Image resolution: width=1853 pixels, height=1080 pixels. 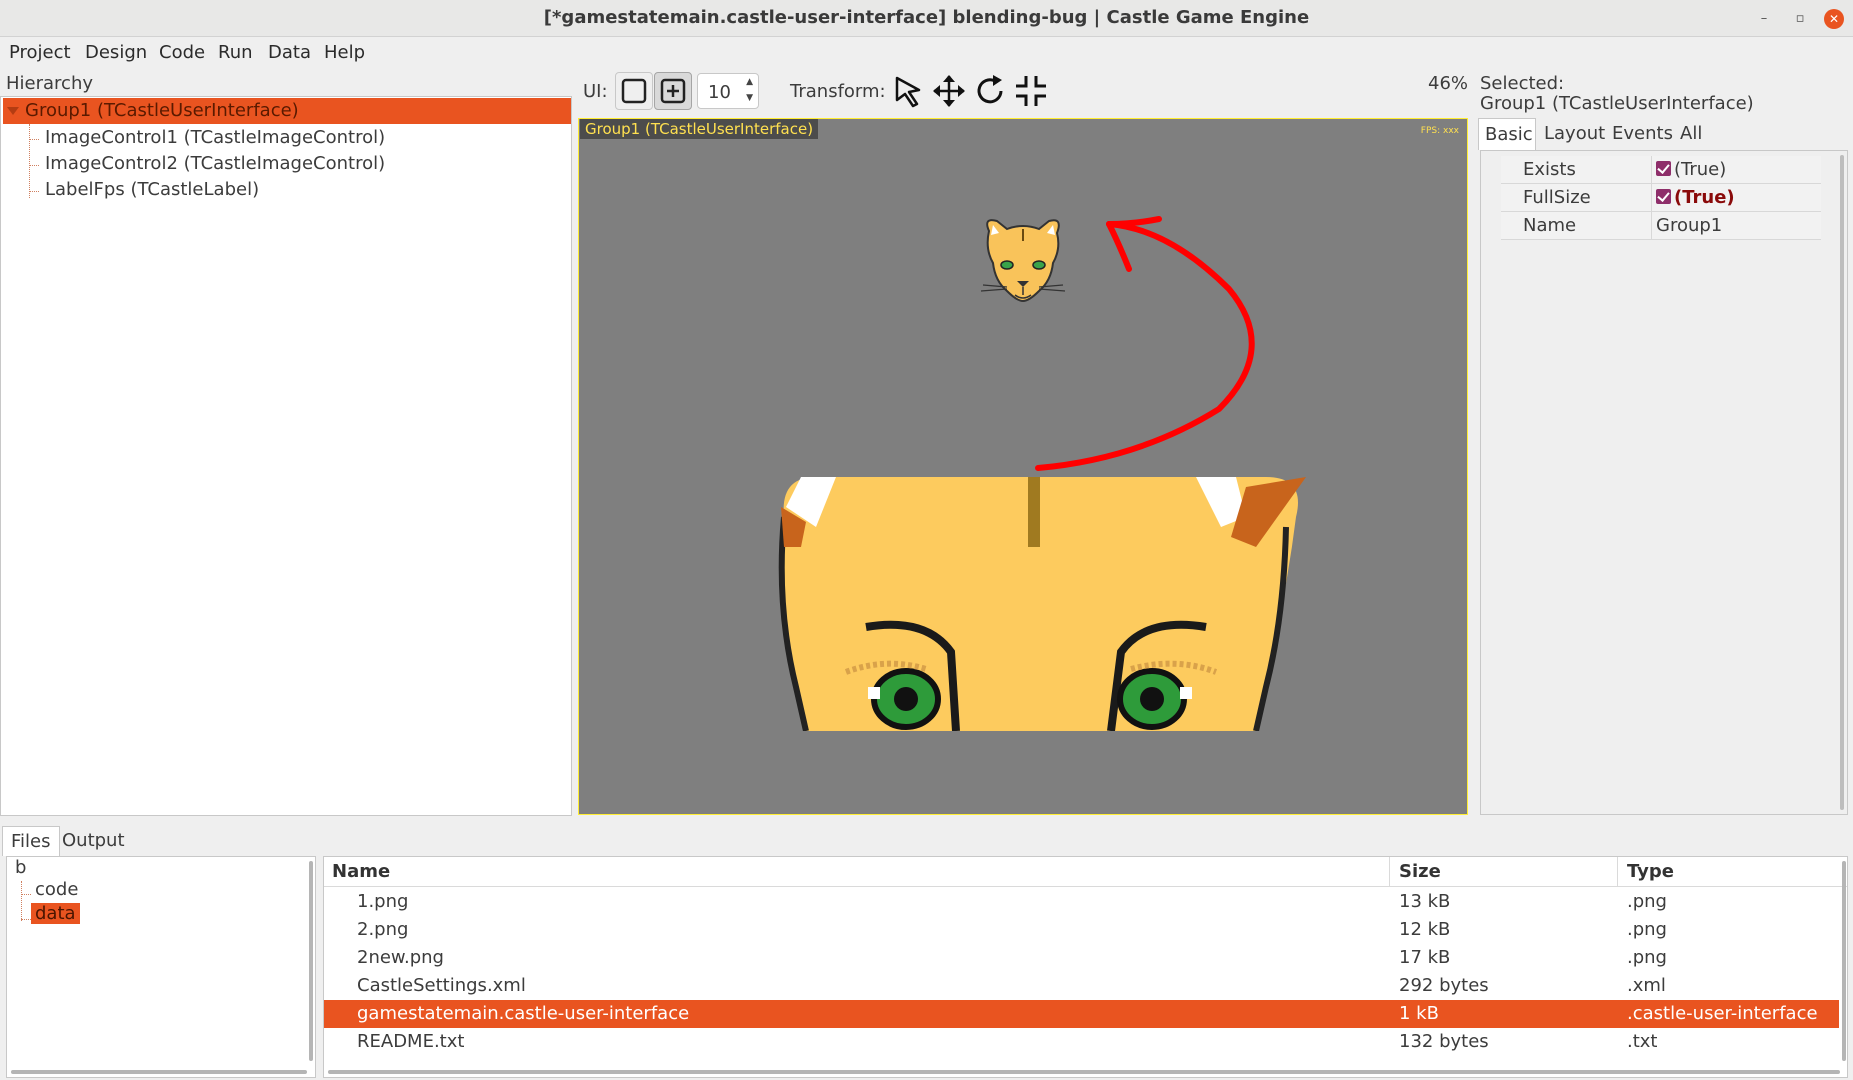 I want to click on files-tree-hscrollbar, so click(x=159, y=1072).